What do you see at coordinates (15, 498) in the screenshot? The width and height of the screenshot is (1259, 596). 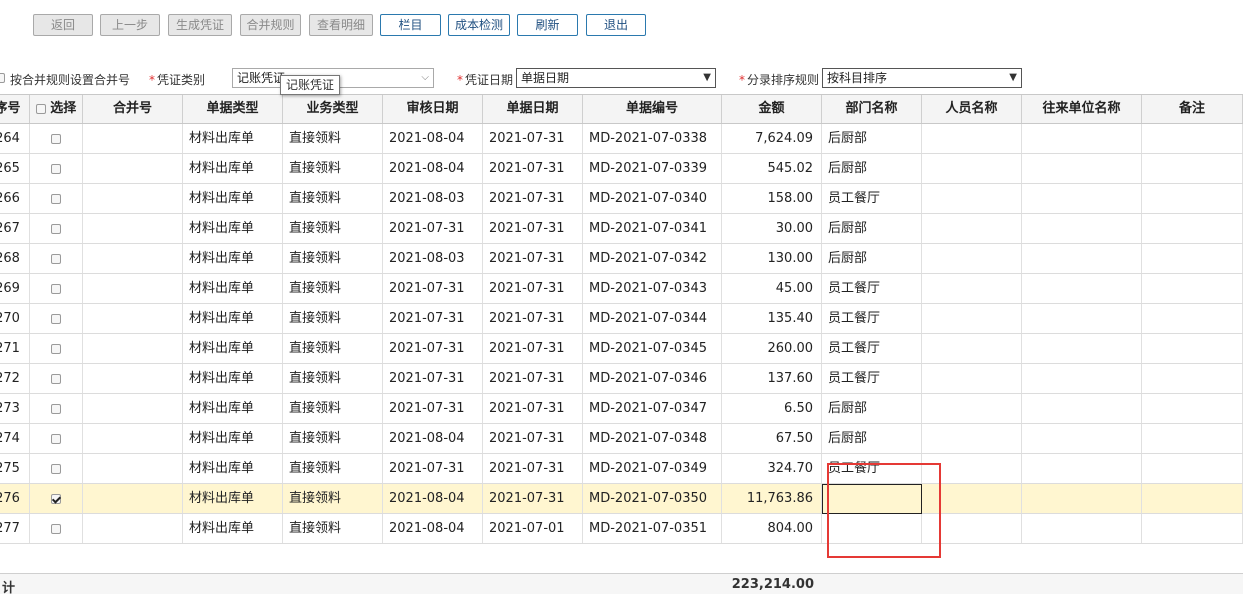 I see `cell-seq: 276` at bounding box center [15, 498].